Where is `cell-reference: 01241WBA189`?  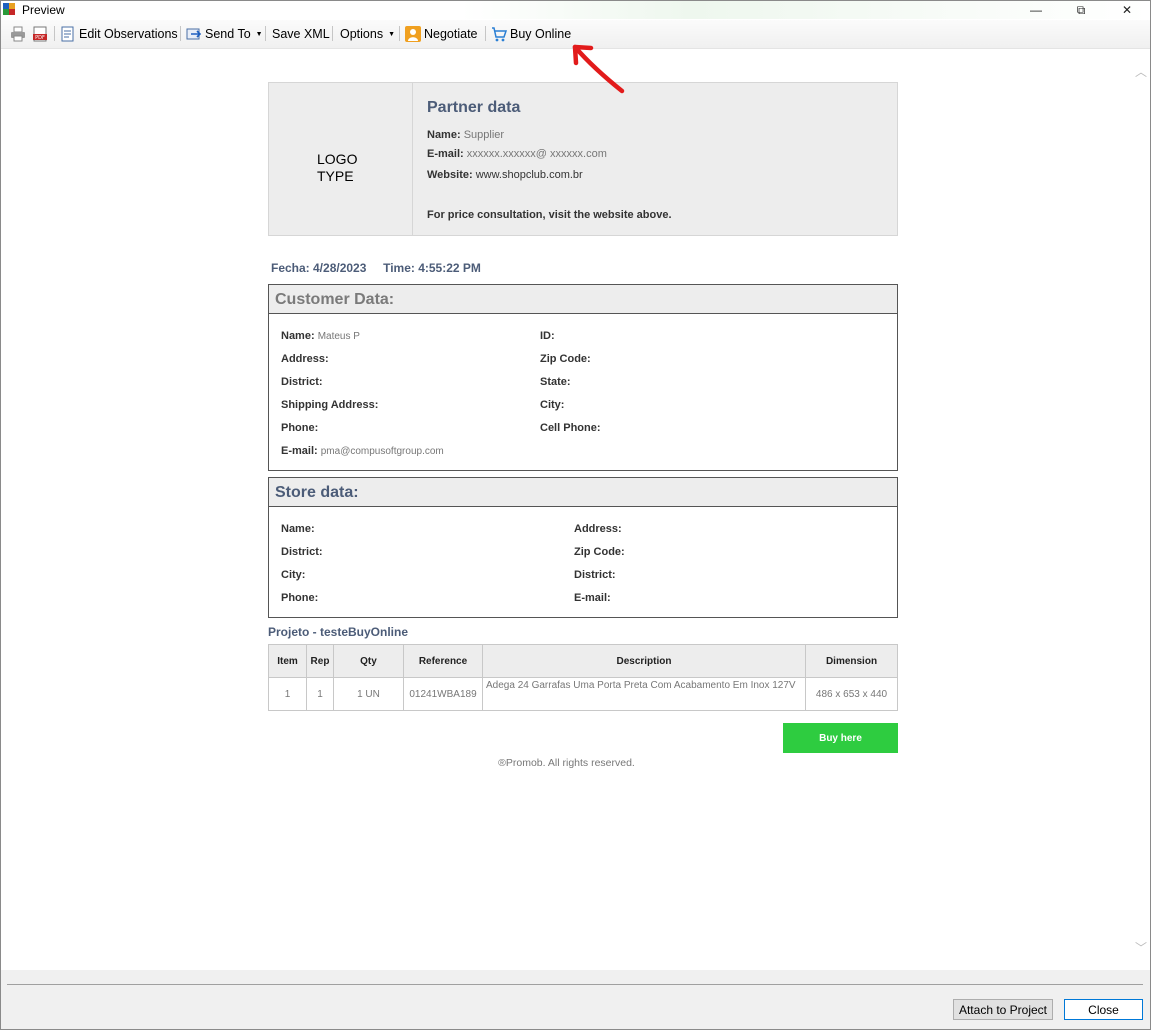
cell-reference: 01241WBA189 is located at coordinates (443, 694).